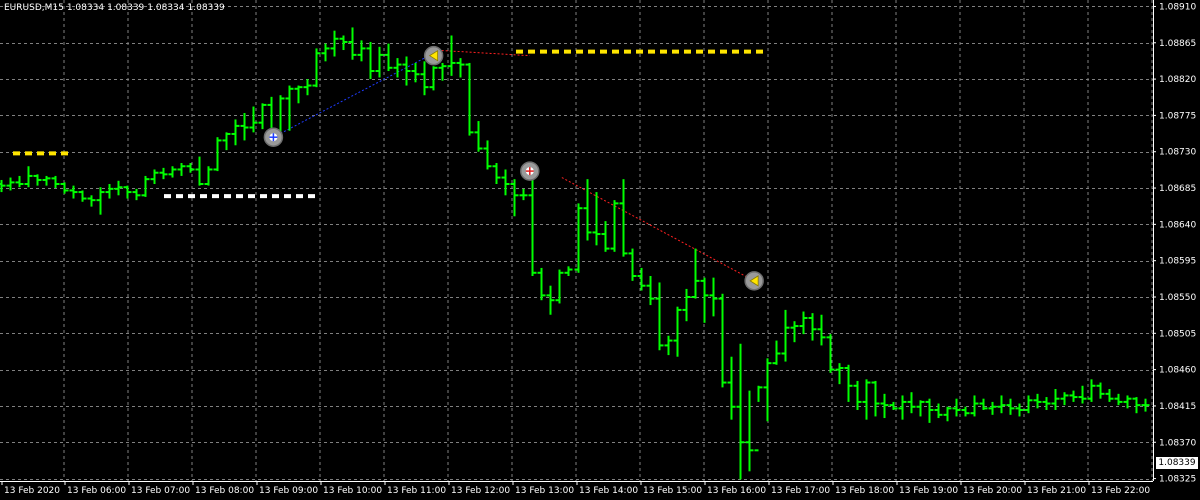  I want to click on x-tick-label: 13 Feb 11:00, so click(416, 491).